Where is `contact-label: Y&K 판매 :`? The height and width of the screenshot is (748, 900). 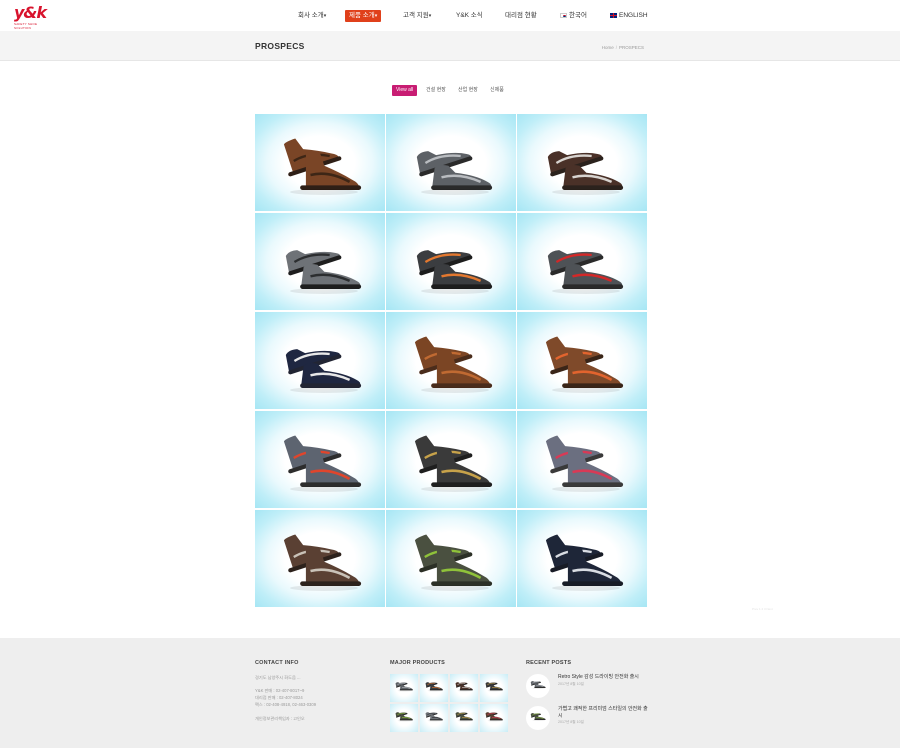
contact-label: Y&K 판매 : is located at coordinates (265, 690).